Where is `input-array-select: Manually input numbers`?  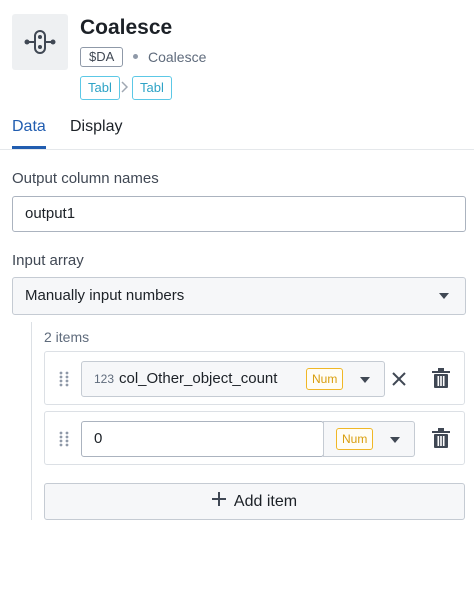
input-array-select: Manually input numbers is located at coordinates (239, 296).